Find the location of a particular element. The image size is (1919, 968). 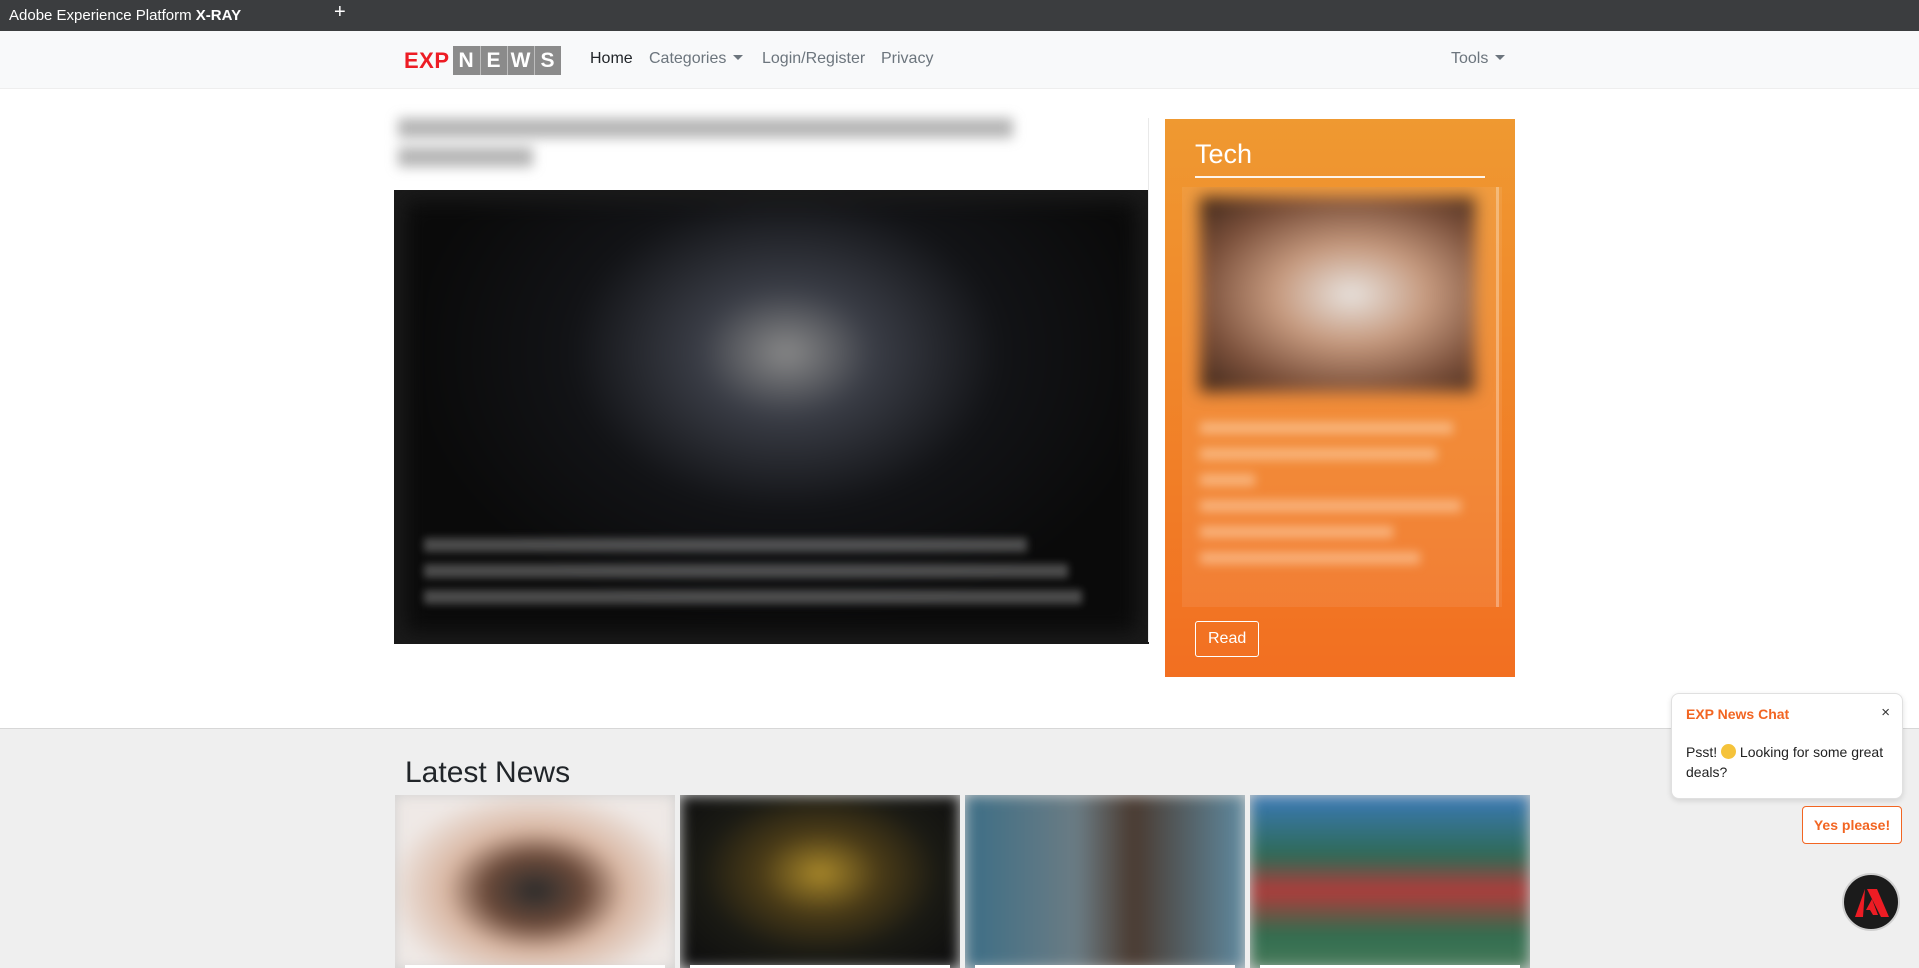

adobe-logo-icon is located at coordinates (1872, 903).